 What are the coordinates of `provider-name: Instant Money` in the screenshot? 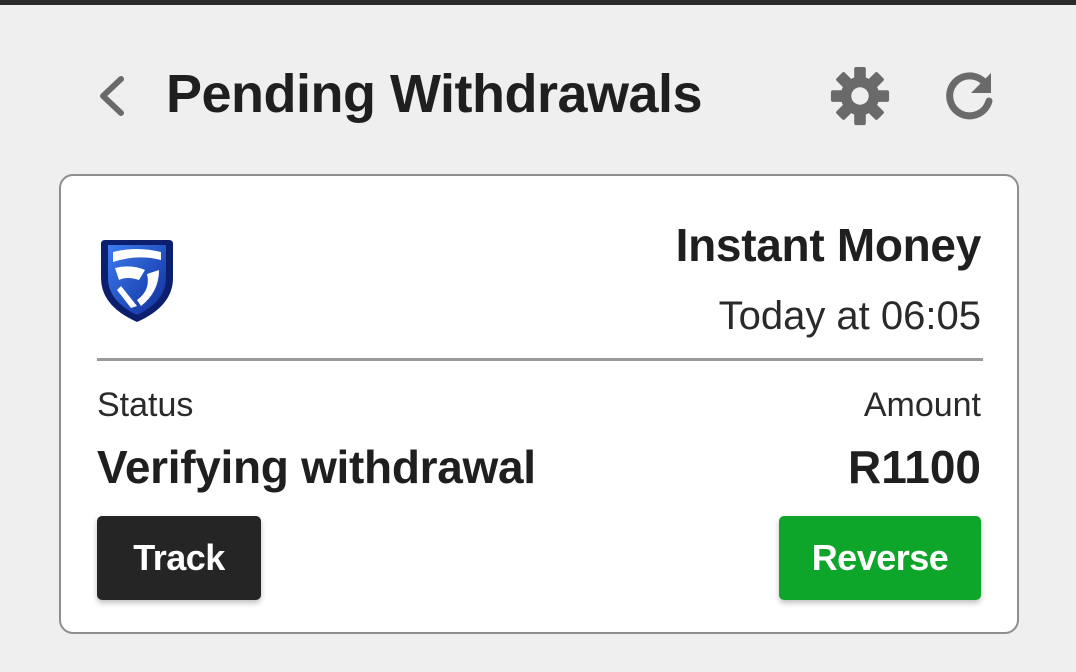 It's located at (828, 245).